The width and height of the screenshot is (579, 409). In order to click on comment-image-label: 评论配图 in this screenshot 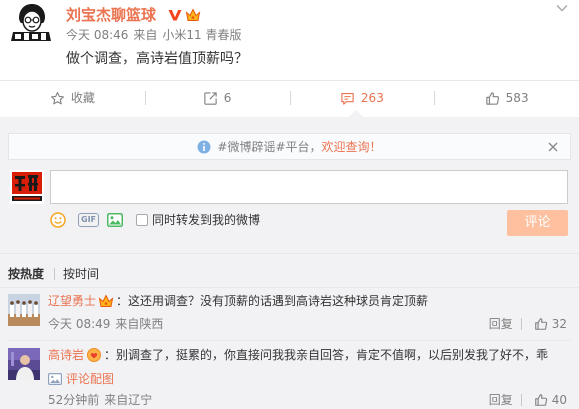, I will do `click(90, 379)`.